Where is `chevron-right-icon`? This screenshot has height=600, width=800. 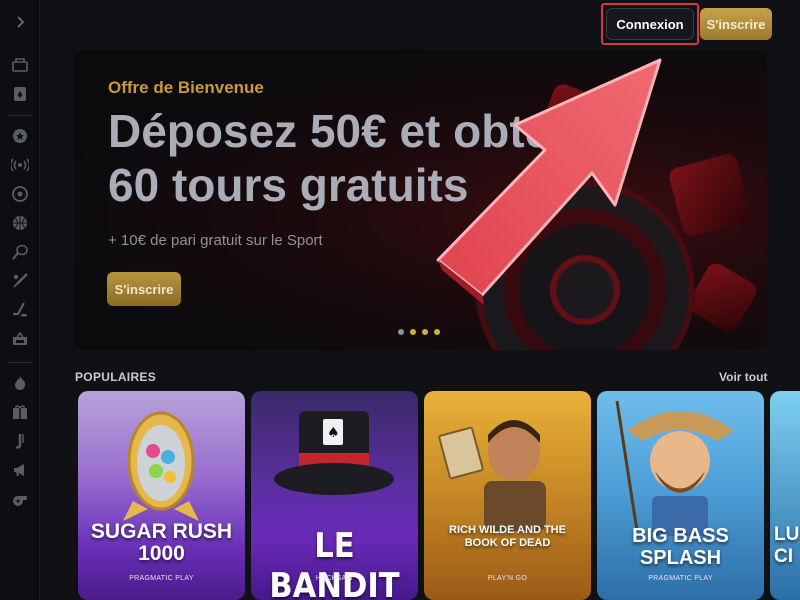 chevron-right-icon is located at coordinates (20, 22).